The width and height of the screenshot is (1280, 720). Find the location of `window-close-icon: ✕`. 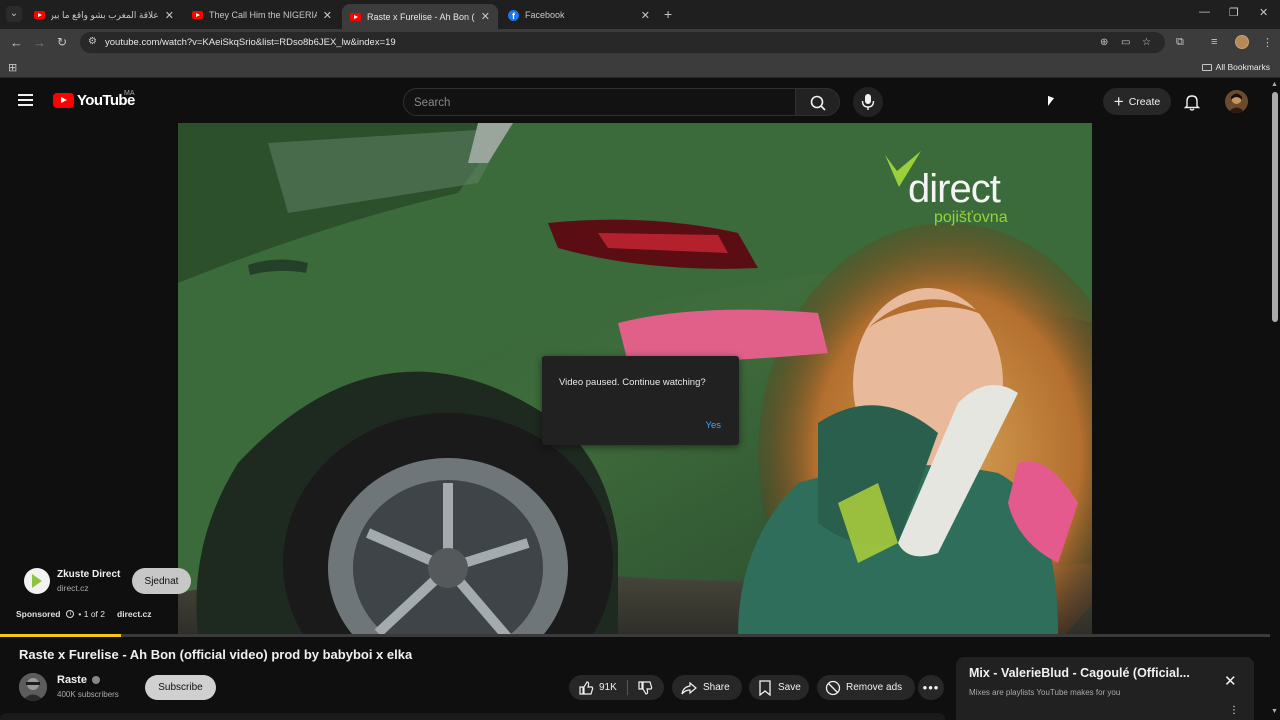

window-close-icon: ✕ is located at coordinates (1263, 12).